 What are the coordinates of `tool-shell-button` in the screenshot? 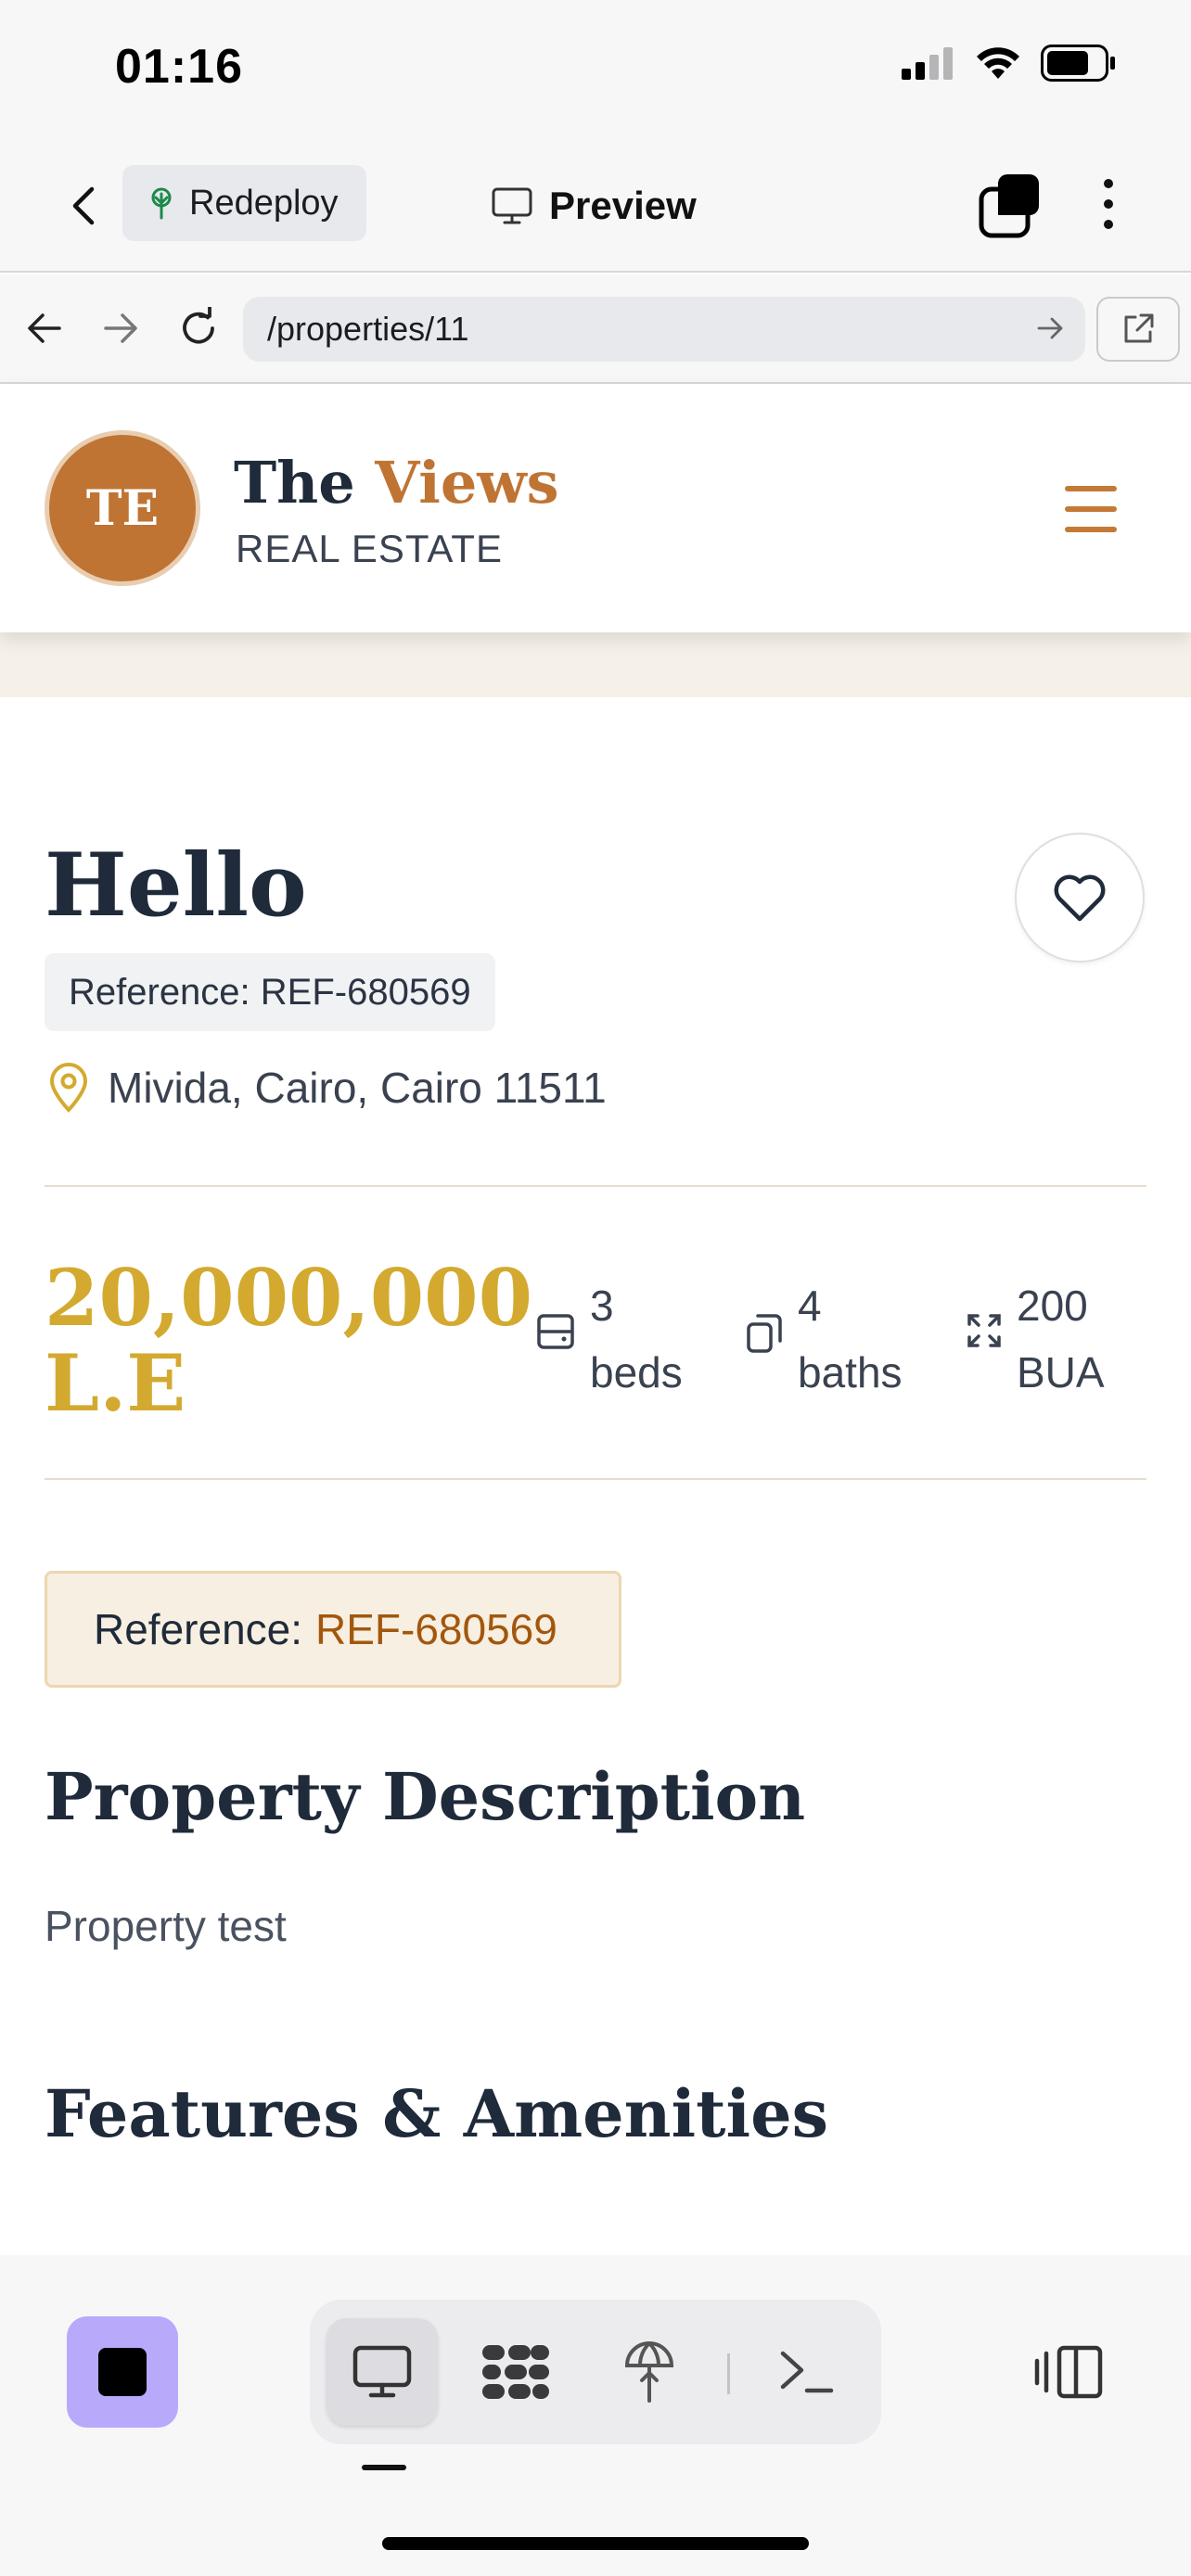 It's located at (807, 2372).